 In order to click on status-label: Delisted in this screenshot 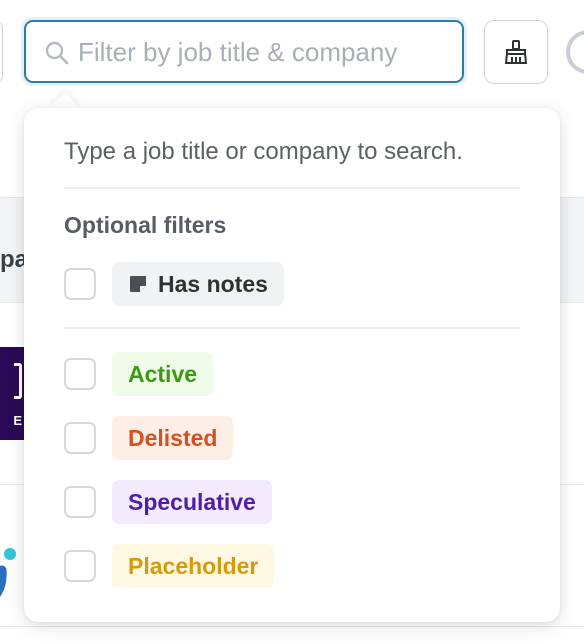, I will do `click(173, 437)`.